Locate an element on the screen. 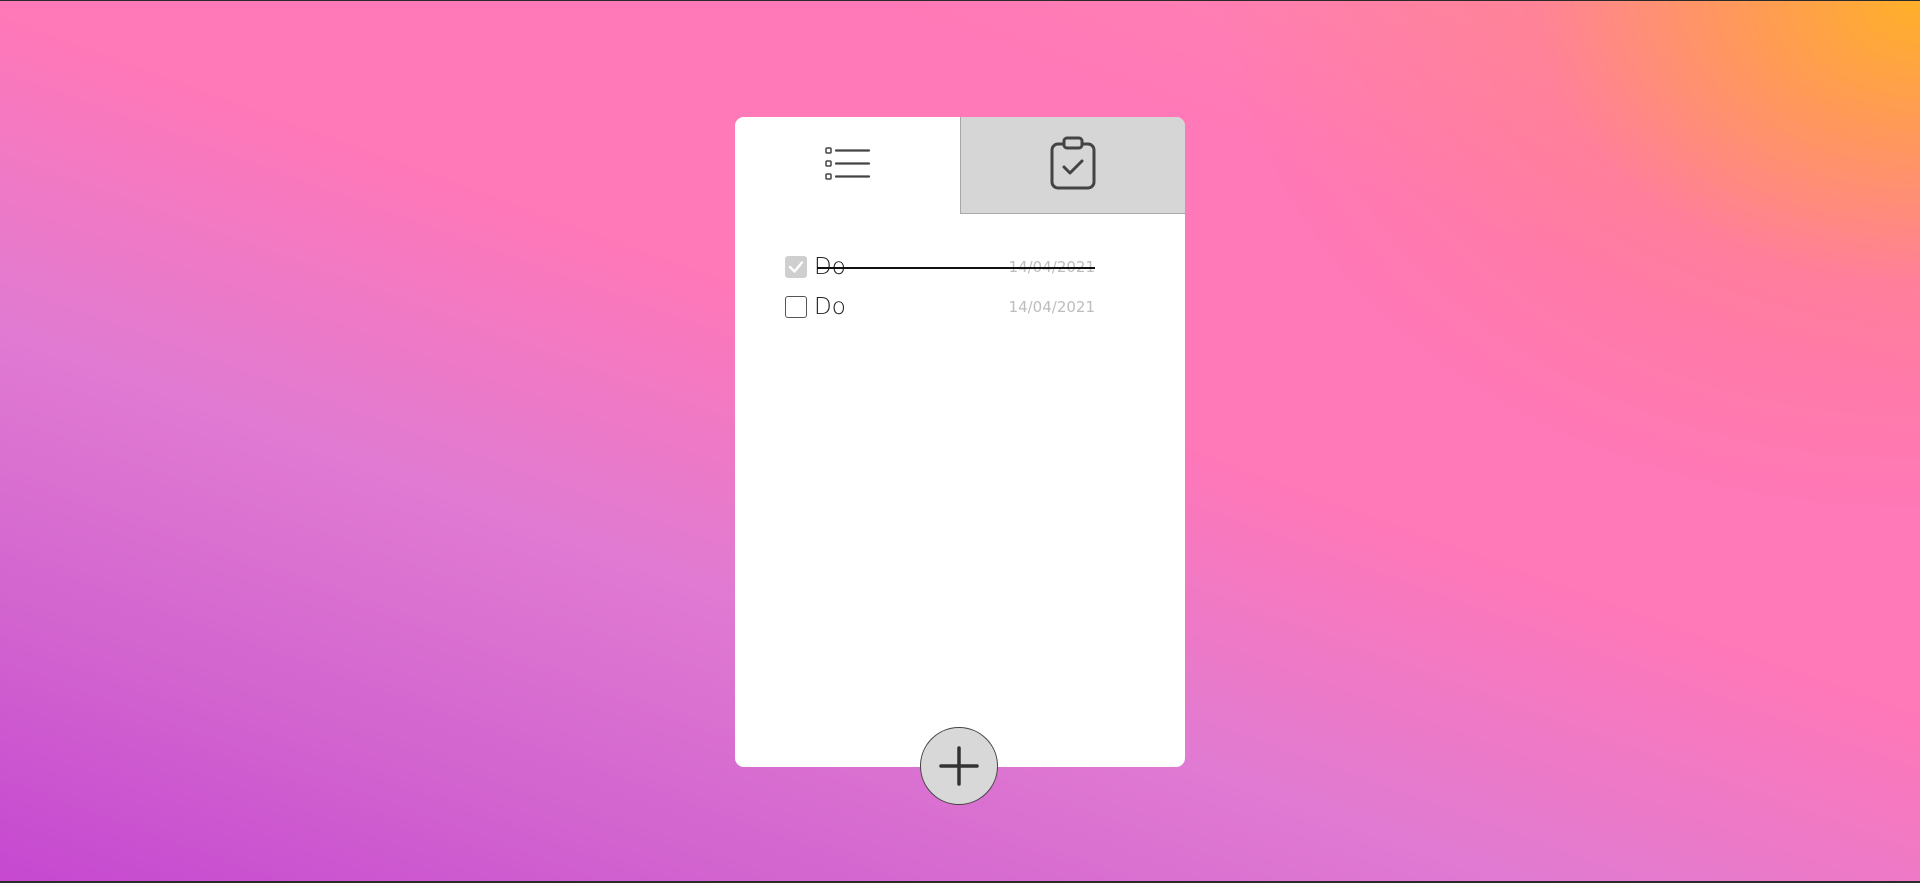 This screenshot has width=1920, height=883. todo-checkbox is located at coordinates (796, 307).